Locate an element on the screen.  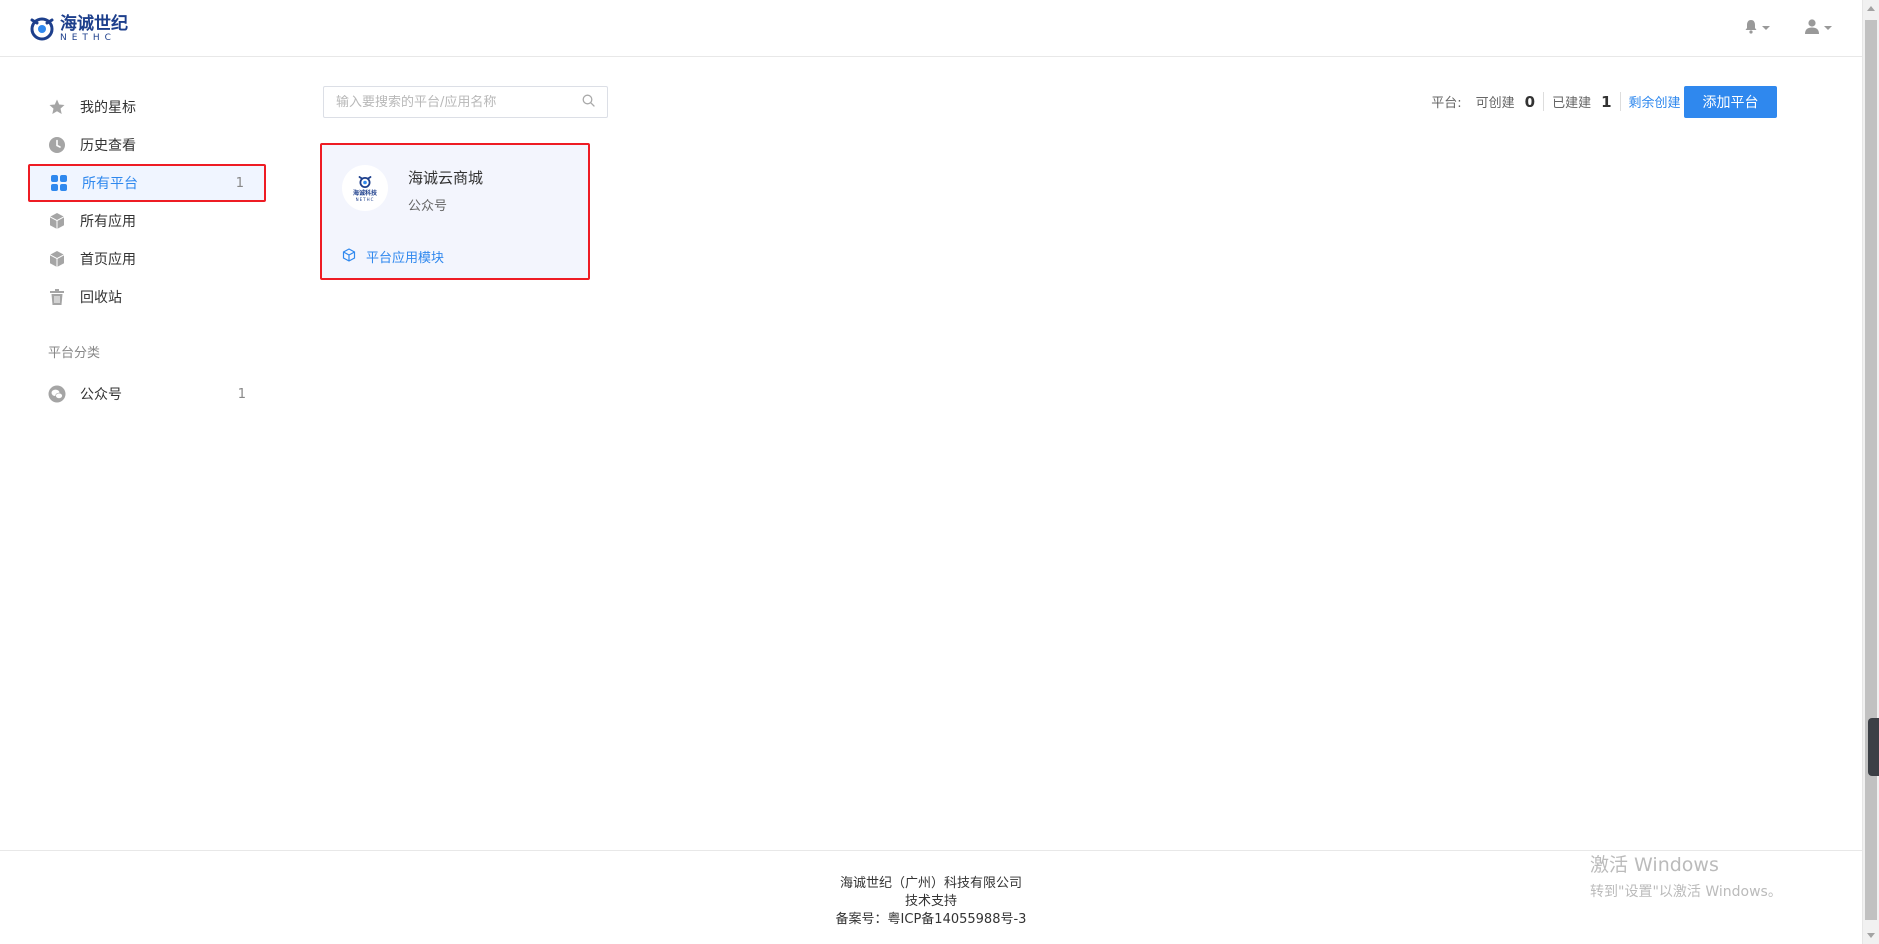
sidebar-item-label: 我的星标 is located at coordinates (108, 108).